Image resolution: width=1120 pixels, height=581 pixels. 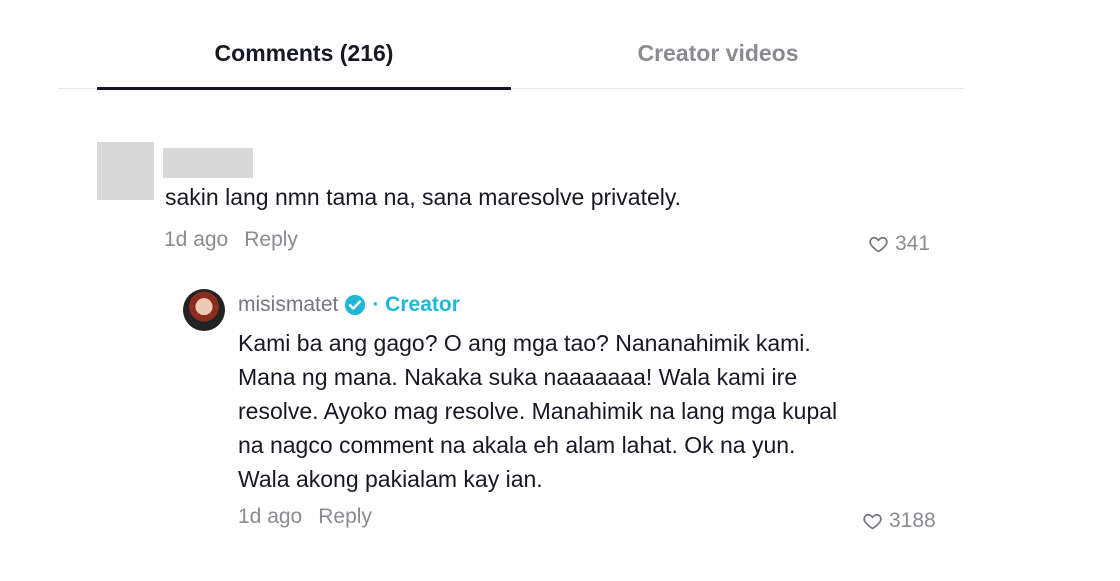 I want to click on verified-check-icon, so click(x=355, y=305).